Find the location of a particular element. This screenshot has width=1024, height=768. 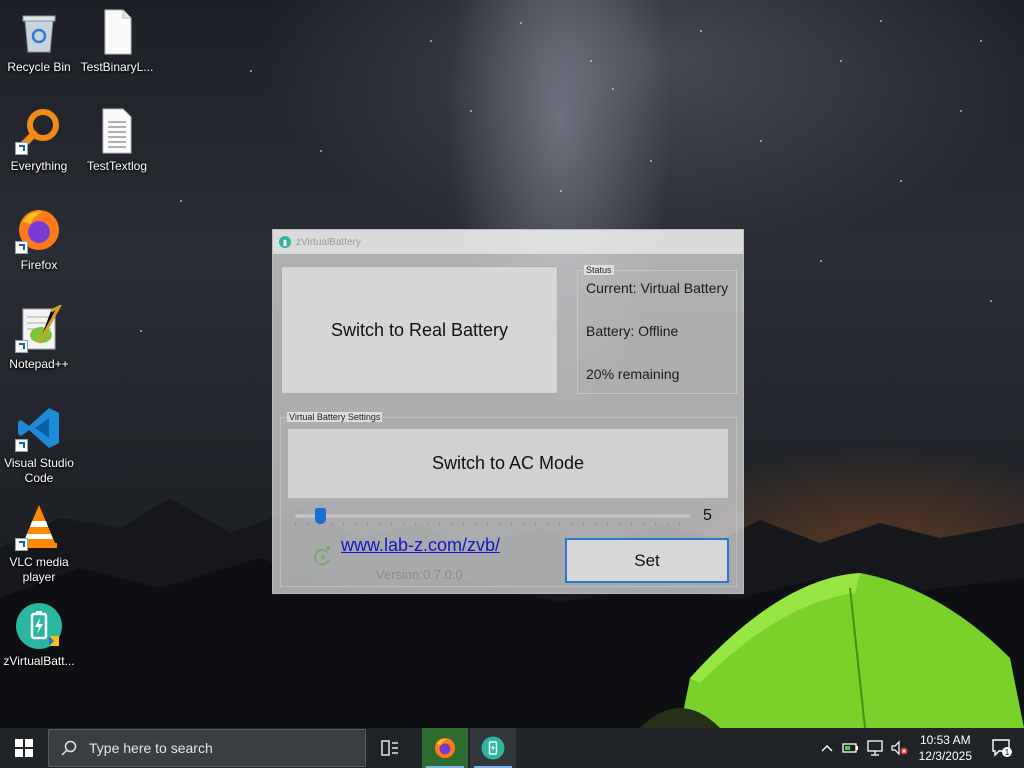

desktop-icon-label: VLC media player is located at coordinates (39, 569).